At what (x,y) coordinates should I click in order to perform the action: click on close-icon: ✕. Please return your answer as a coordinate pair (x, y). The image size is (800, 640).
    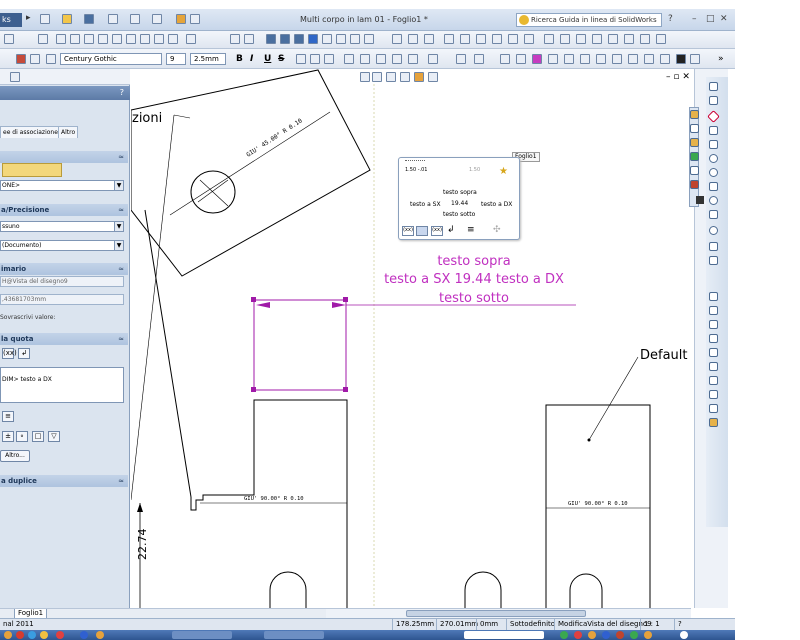
    Looking at the image, I should click on (724, 19).